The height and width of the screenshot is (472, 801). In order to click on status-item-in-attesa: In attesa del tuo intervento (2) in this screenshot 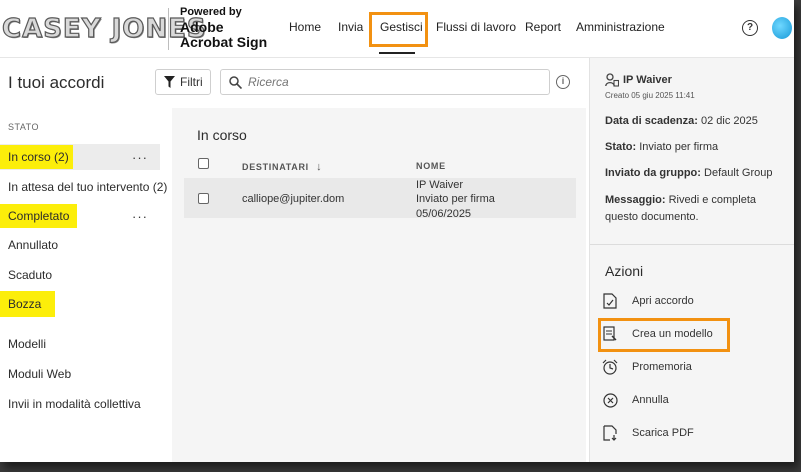, I will do `click(83, 187)`.